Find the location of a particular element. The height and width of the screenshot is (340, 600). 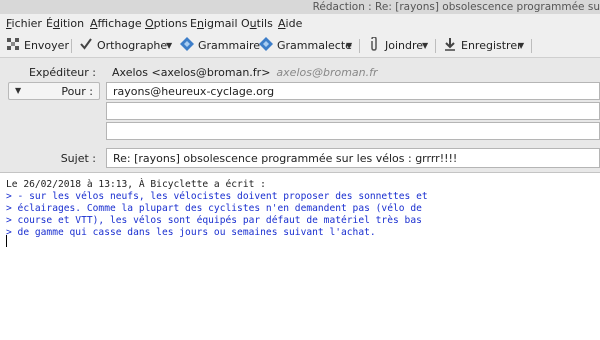

menu-edition: Édition is located at coordinates (65, 24).